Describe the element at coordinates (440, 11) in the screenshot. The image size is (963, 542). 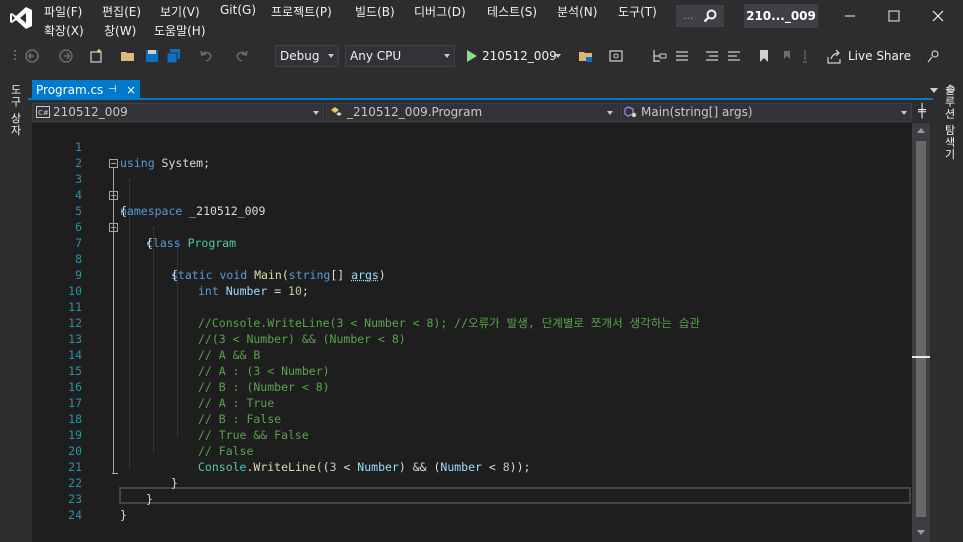
I see `menu-debug: 디버그(D)` at that location.